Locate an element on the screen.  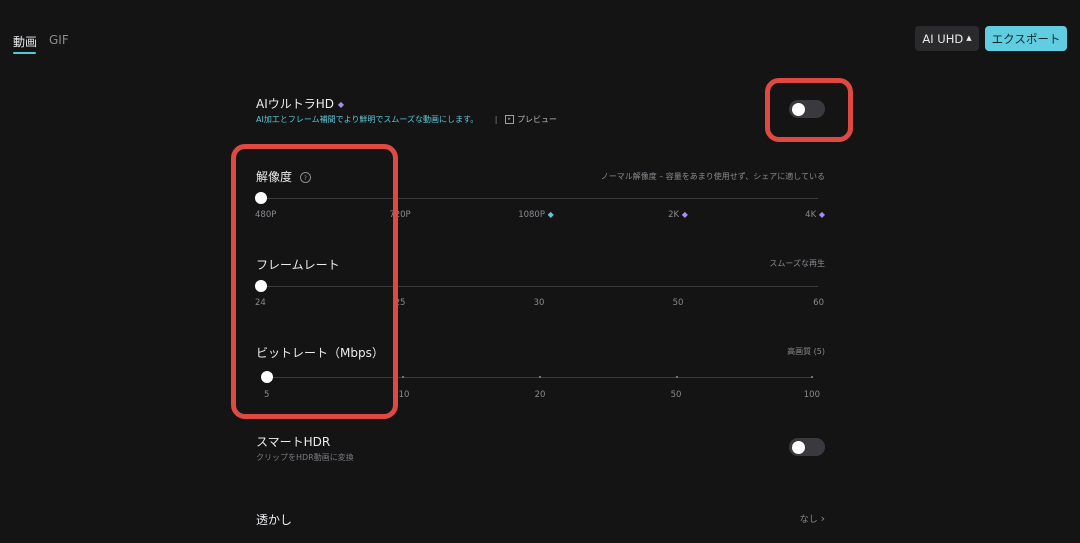
ai-uhd-dropdown: AI UHD ▲ is located at coordinates (947, 38).